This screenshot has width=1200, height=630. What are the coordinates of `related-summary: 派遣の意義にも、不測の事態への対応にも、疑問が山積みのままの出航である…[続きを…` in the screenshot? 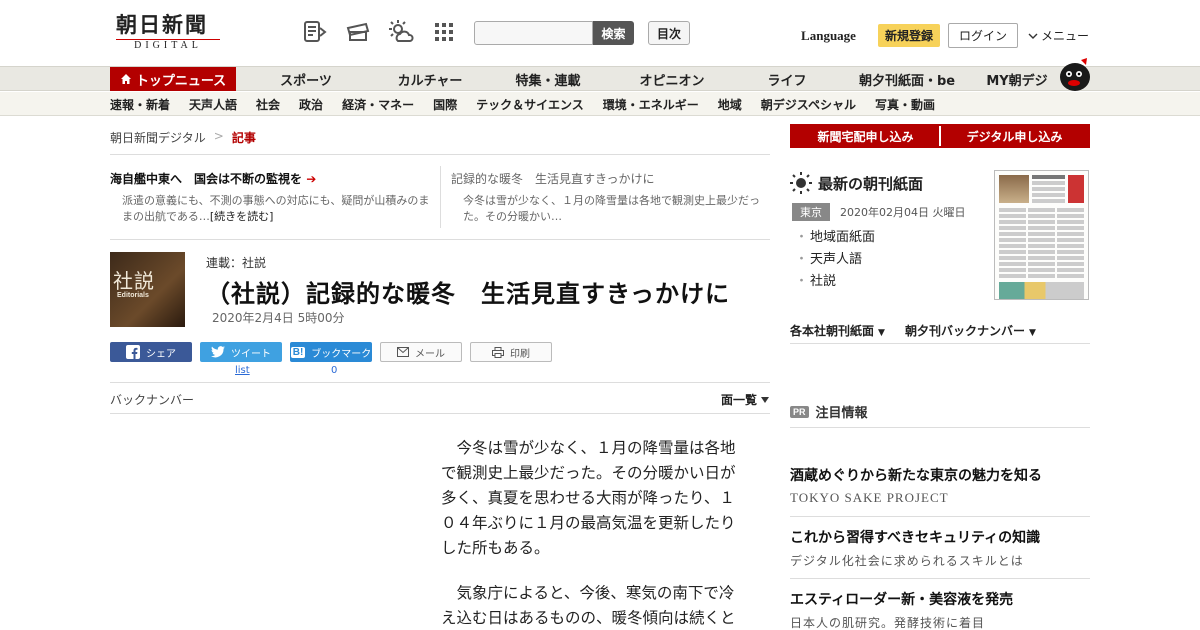 It's located at (270, 209).